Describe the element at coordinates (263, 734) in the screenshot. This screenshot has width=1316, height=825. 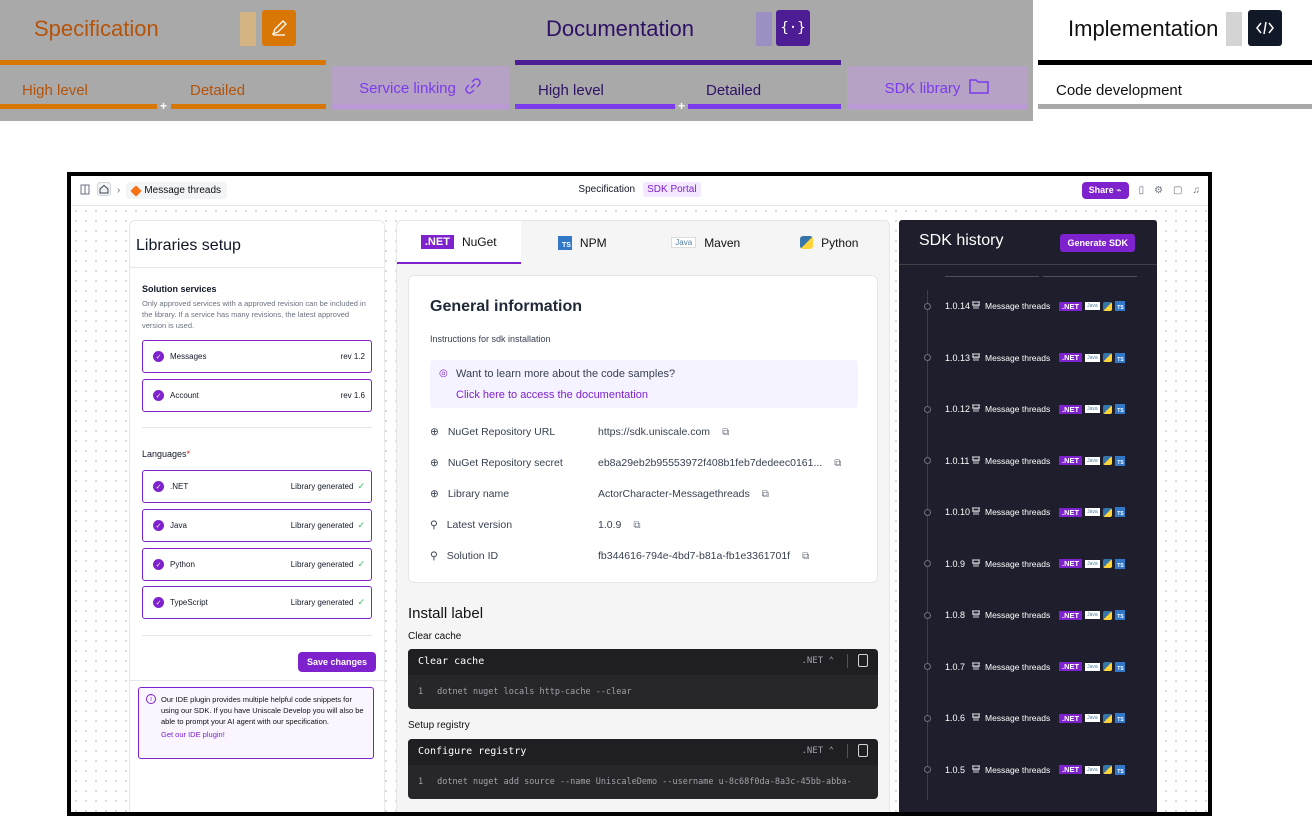
I see `plugin-link: Get our IDE plugin!` at that location.